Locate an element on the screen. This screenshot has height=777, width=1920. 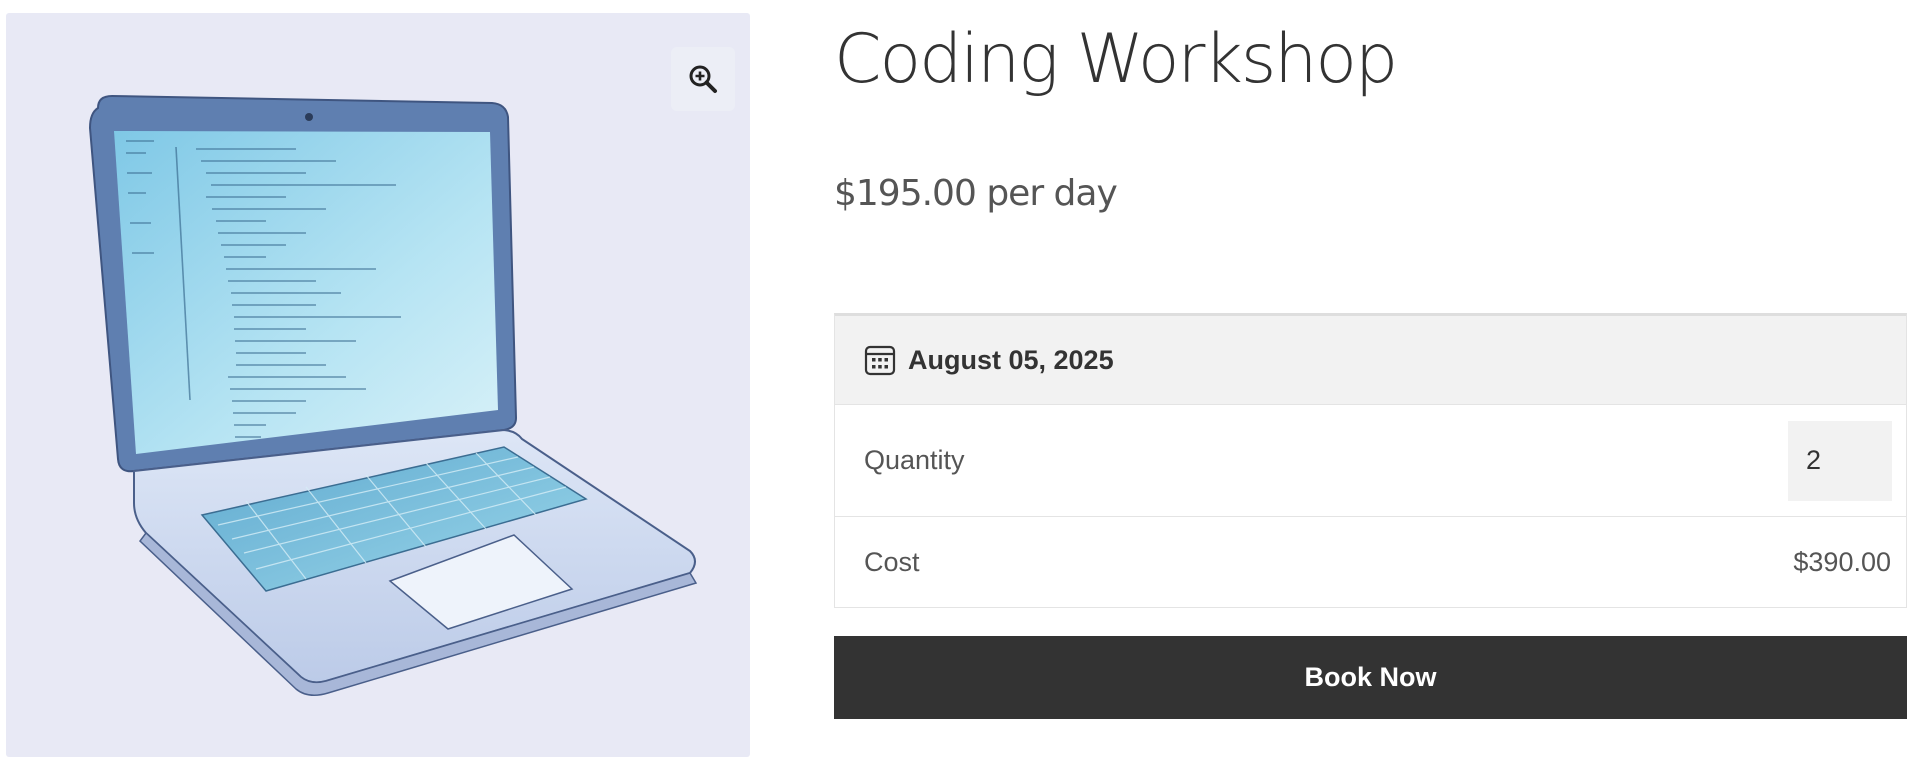
calendar-icon is located at coordinates (880, 360).